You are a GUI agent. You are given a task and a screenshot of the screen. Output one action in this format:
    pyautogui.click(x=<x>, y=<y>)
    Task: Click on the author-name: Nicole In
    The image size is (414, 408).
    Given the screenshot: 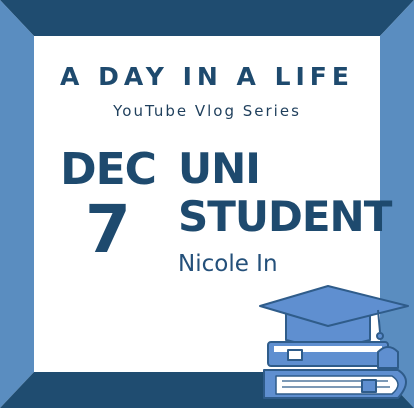 What is the action you would take?
    pyautogui.click(x=228, y=264)
    